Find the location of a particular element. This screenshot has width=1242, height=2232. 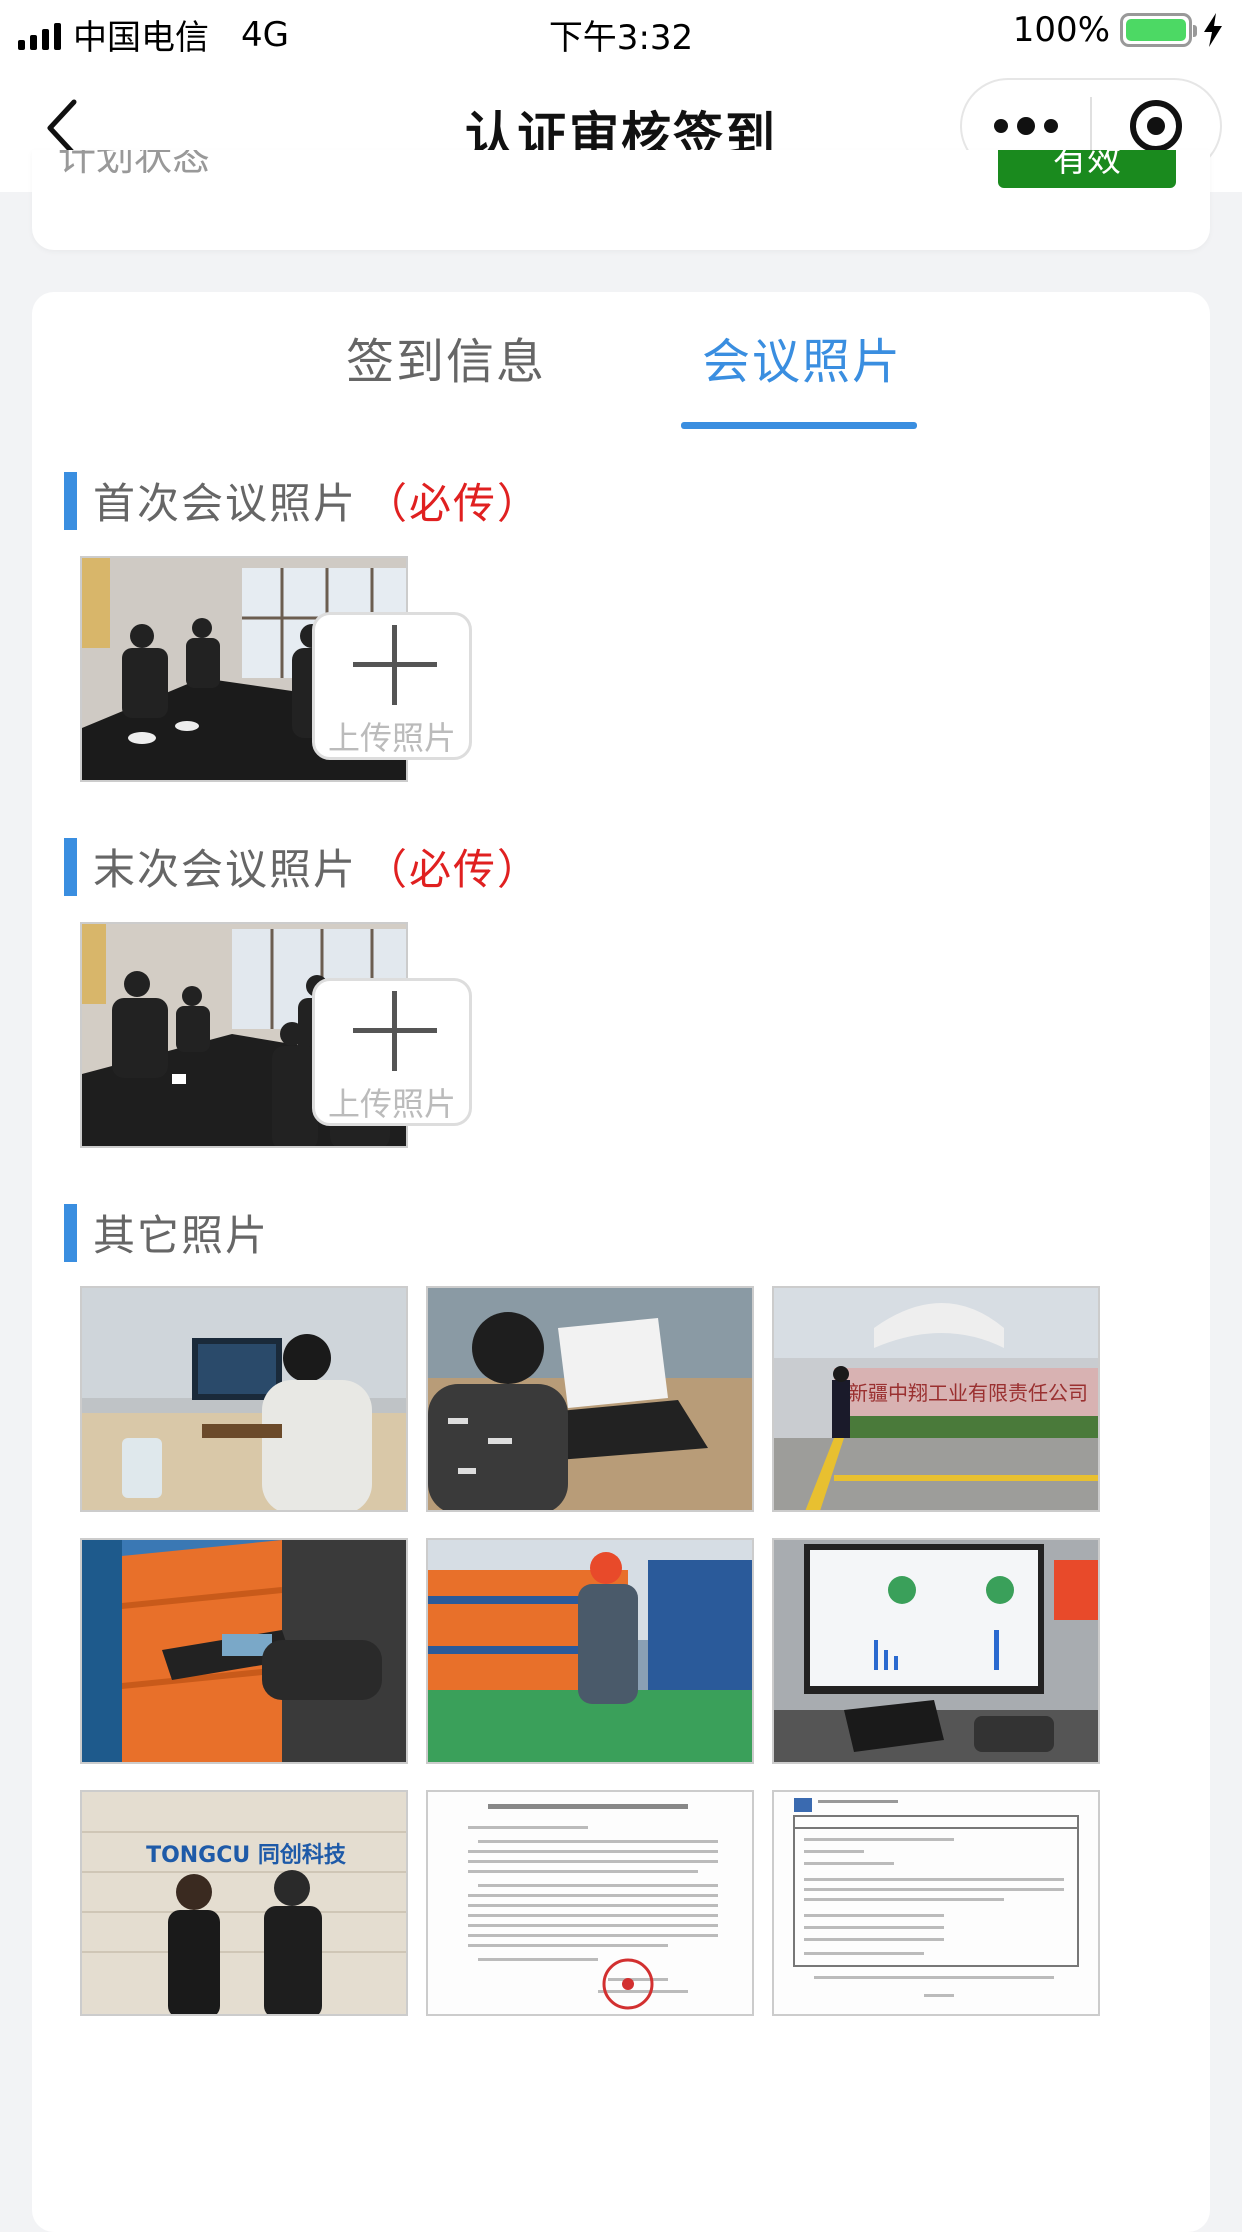

status-bar: 中国电信 4G 下午3:32 100% is located at coordinates (621, 31).